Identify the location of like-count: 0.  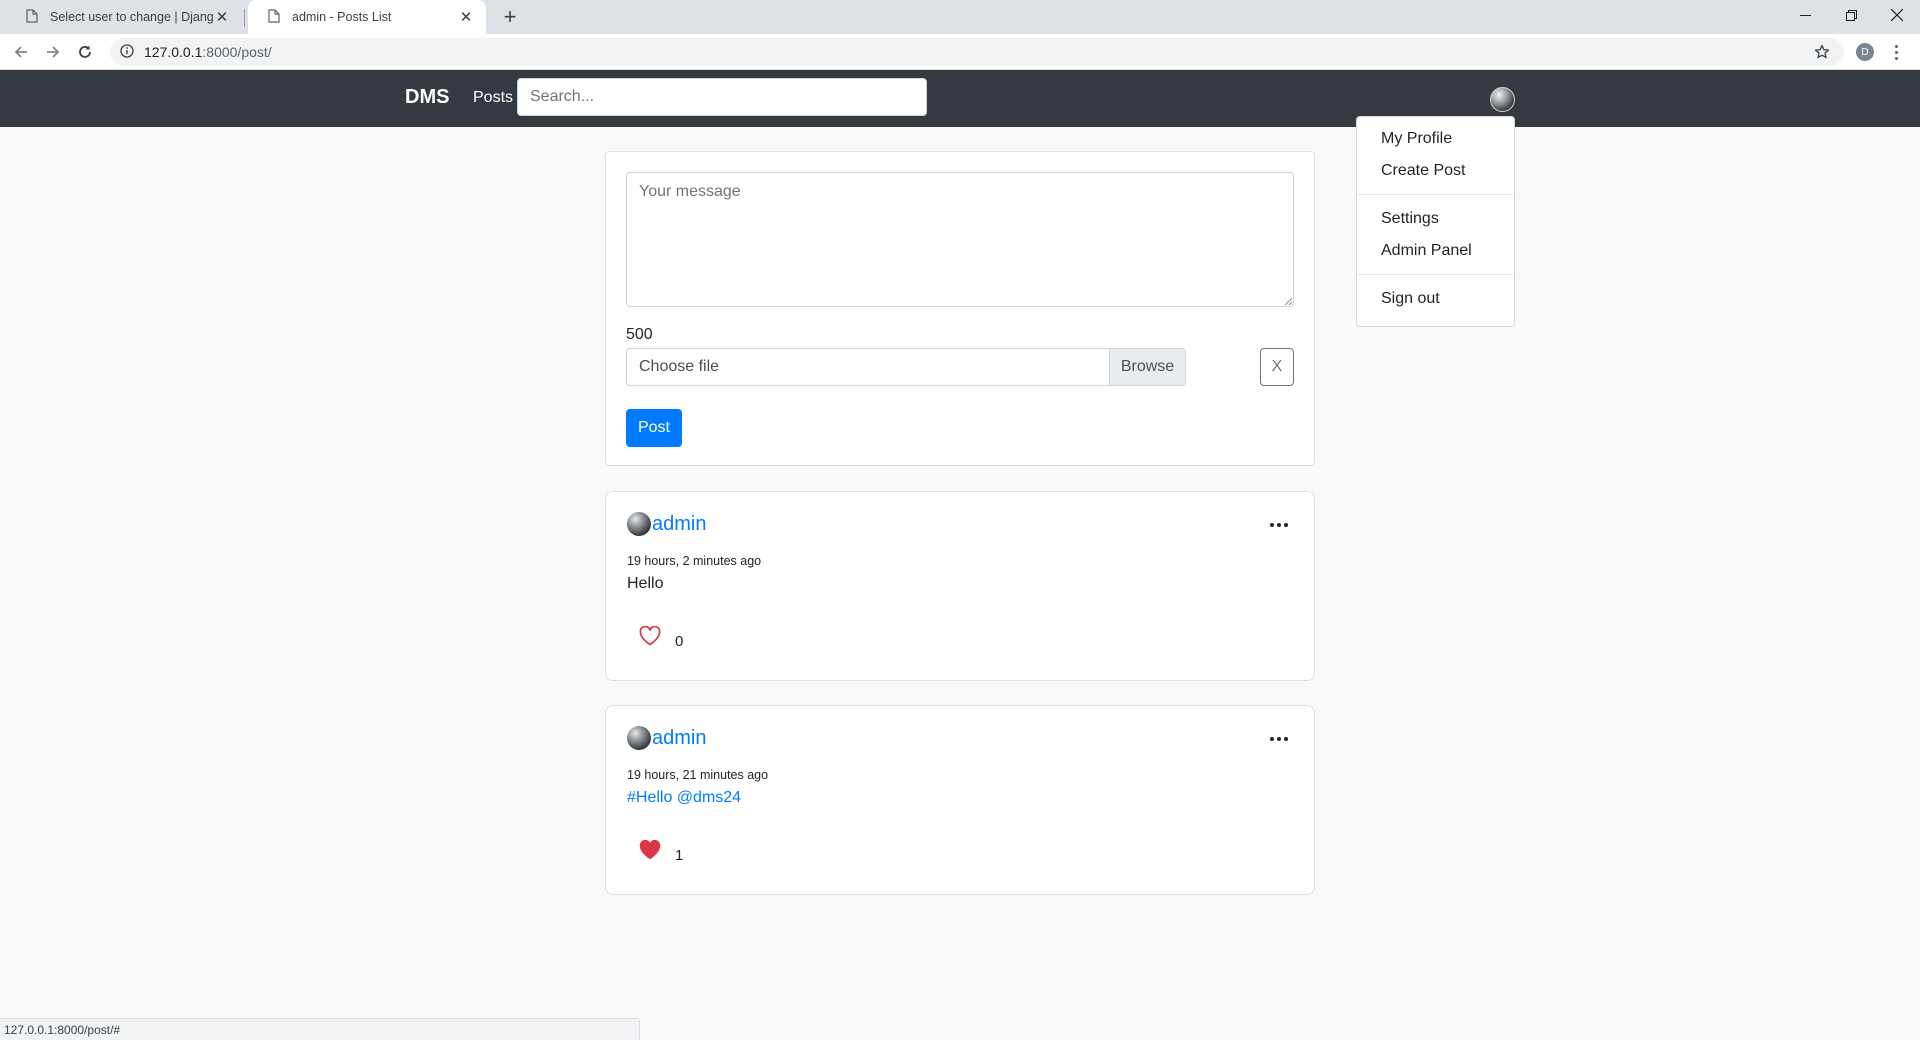
(679, 641).